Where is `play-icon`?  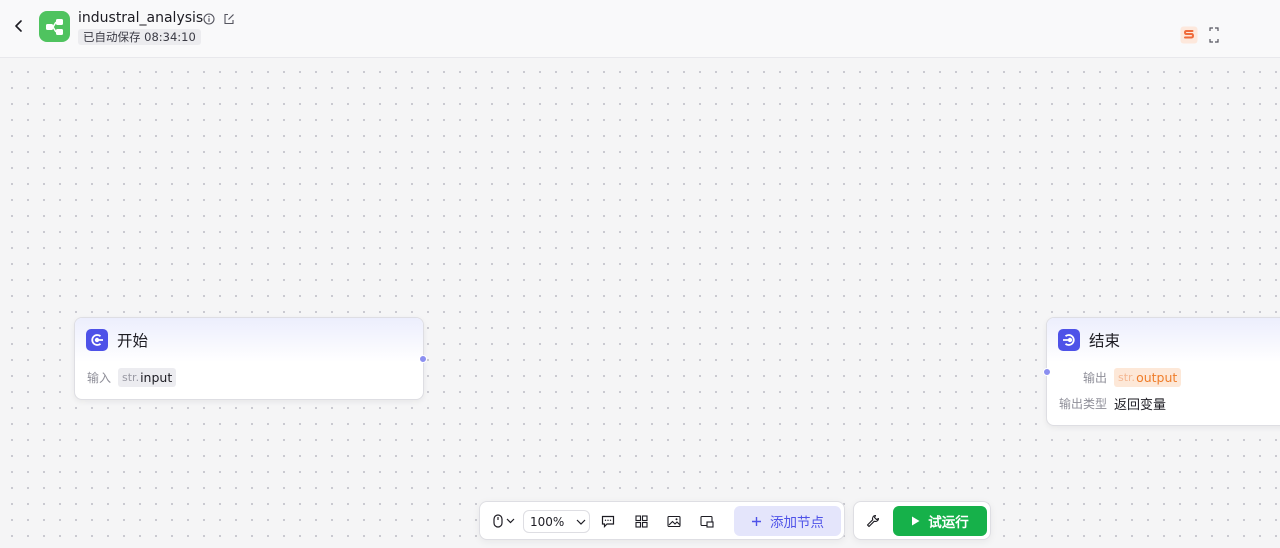 play-icon is located at coordinates (916, 521).